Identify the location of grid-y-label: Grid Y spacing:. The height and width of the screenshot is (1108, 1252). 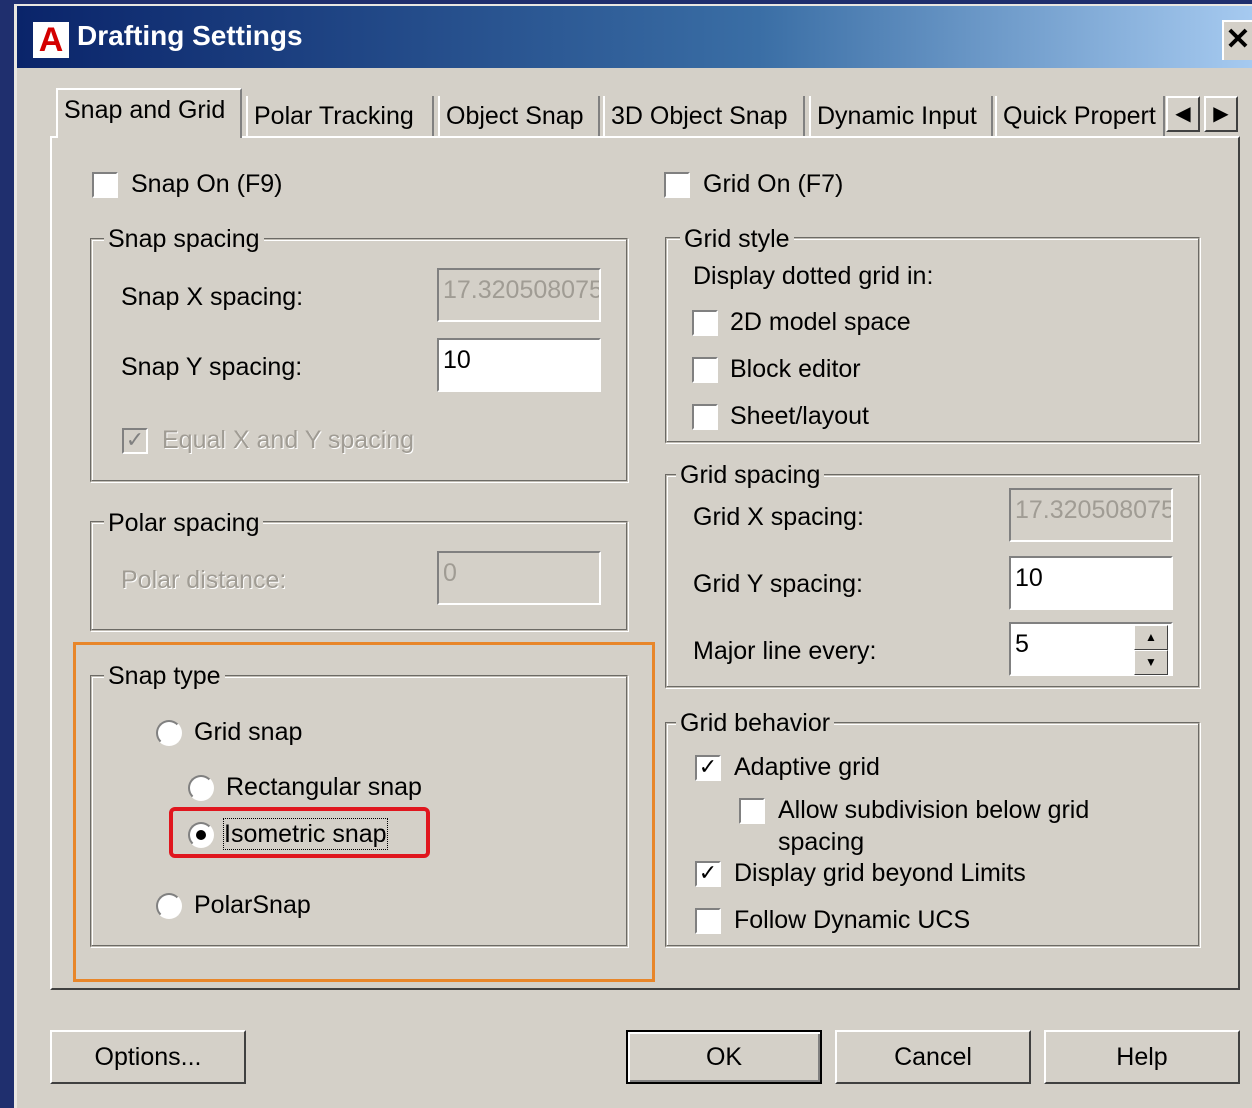
(778, 584).